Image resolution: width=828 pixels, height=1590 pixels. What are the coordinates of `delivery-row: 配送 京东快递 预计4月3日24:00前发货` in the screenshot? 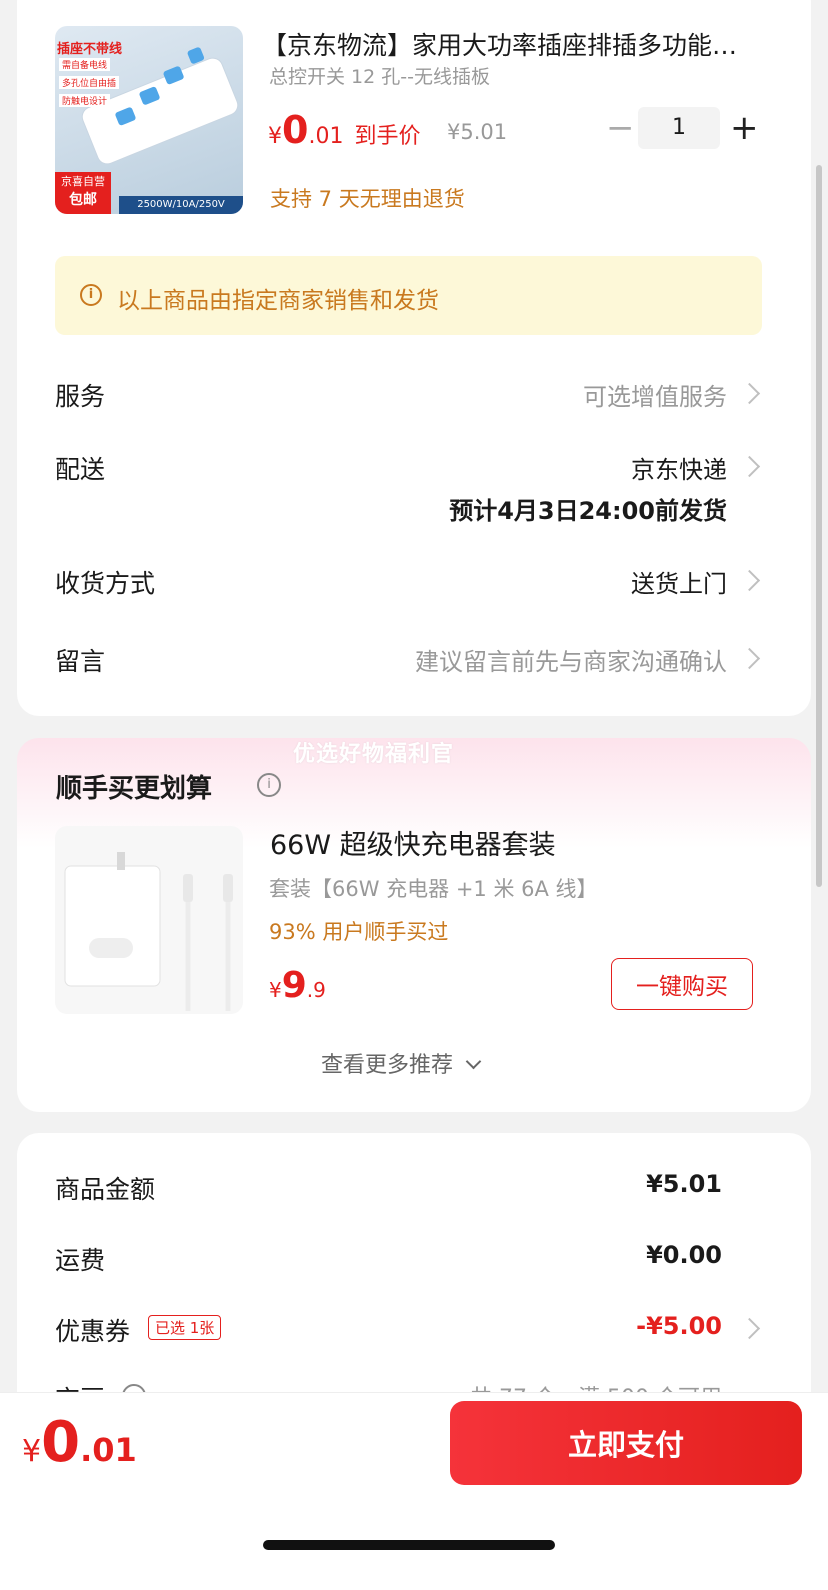 It's located at (414, 485).